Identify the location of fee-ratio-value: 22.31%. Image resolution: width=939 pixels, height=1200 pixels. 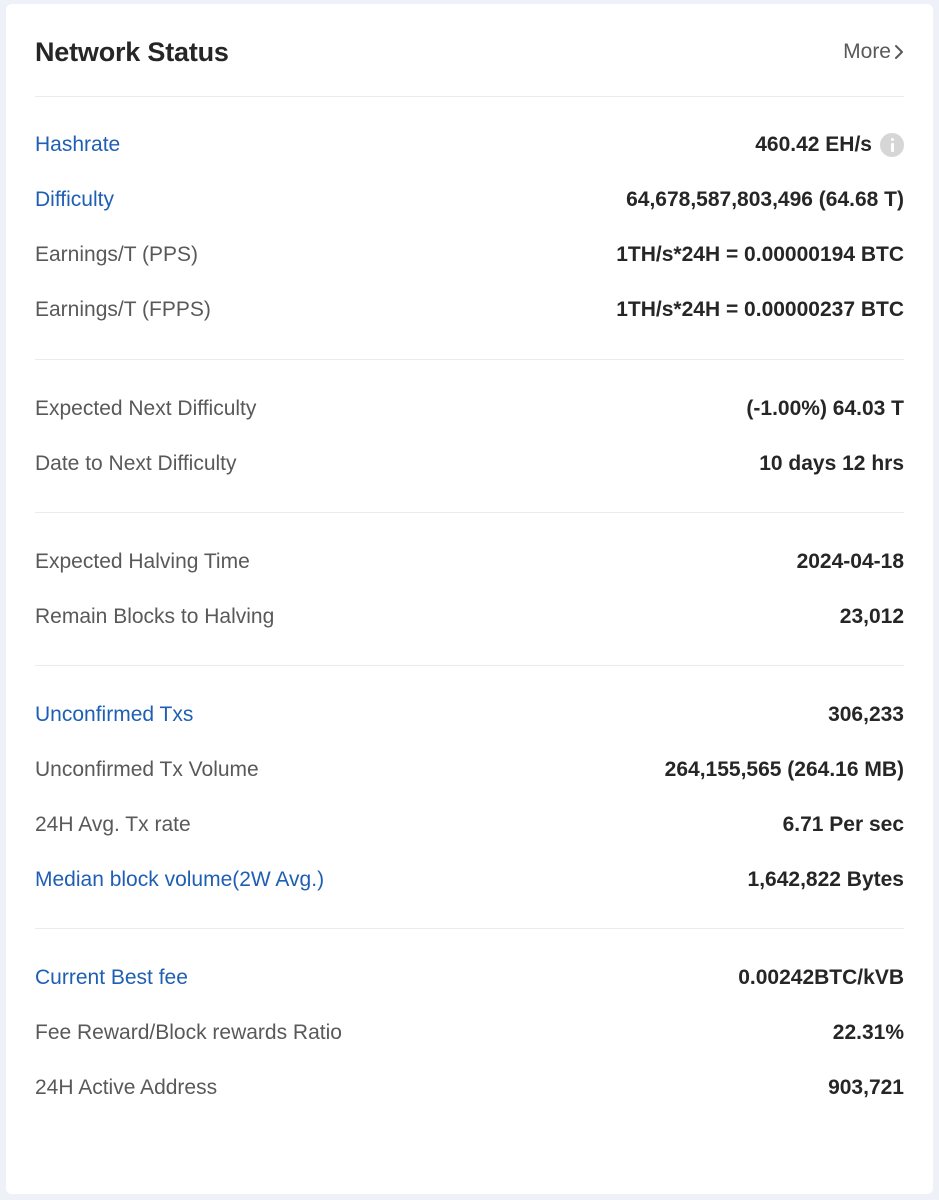
(868, 1032).